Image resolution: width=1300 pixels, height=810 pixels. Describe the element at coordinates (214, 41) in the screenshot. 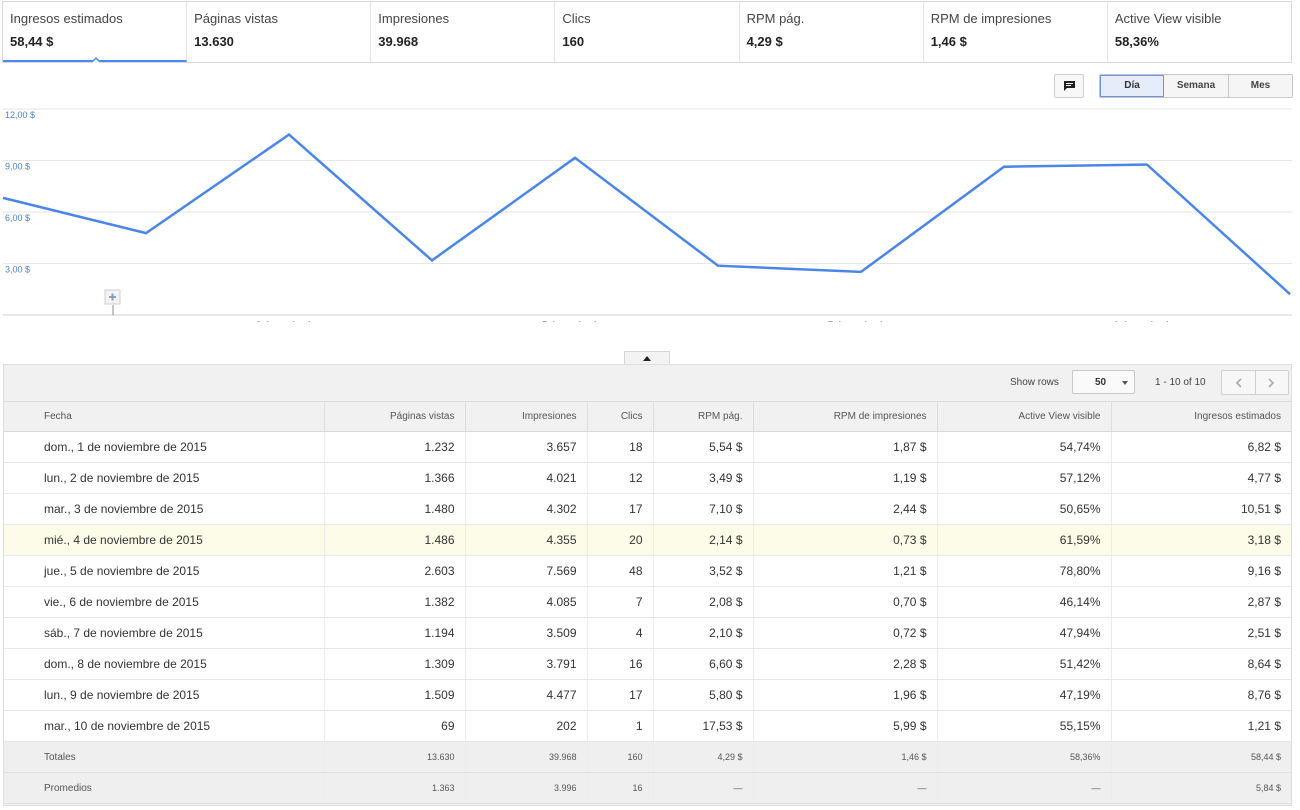

I see `metric-value: 13.630` at that location.